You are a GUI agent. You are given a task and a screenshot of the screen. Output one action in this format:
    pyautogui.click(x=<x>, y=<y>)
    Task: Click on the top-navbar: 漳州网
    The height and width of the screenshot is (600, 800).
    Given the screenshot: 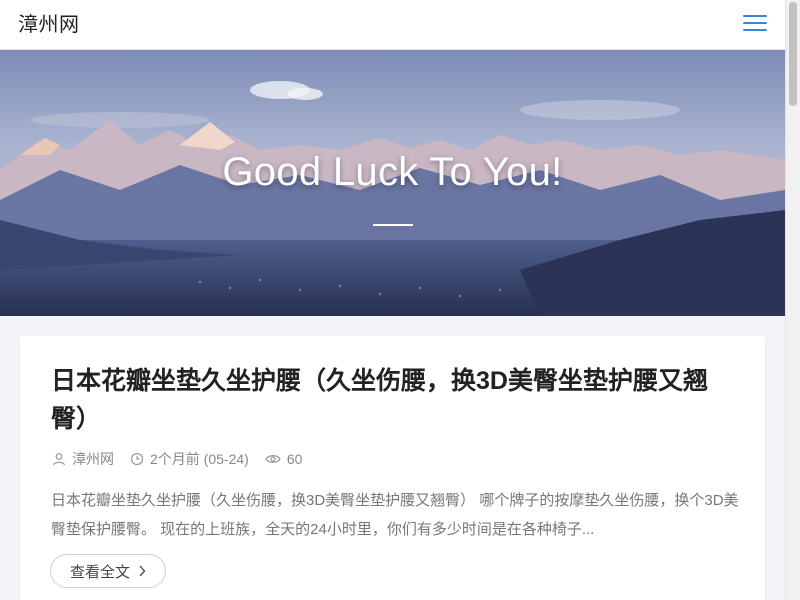 What is the action you would take?
    pyautogui.click(x=392, y=25)
    